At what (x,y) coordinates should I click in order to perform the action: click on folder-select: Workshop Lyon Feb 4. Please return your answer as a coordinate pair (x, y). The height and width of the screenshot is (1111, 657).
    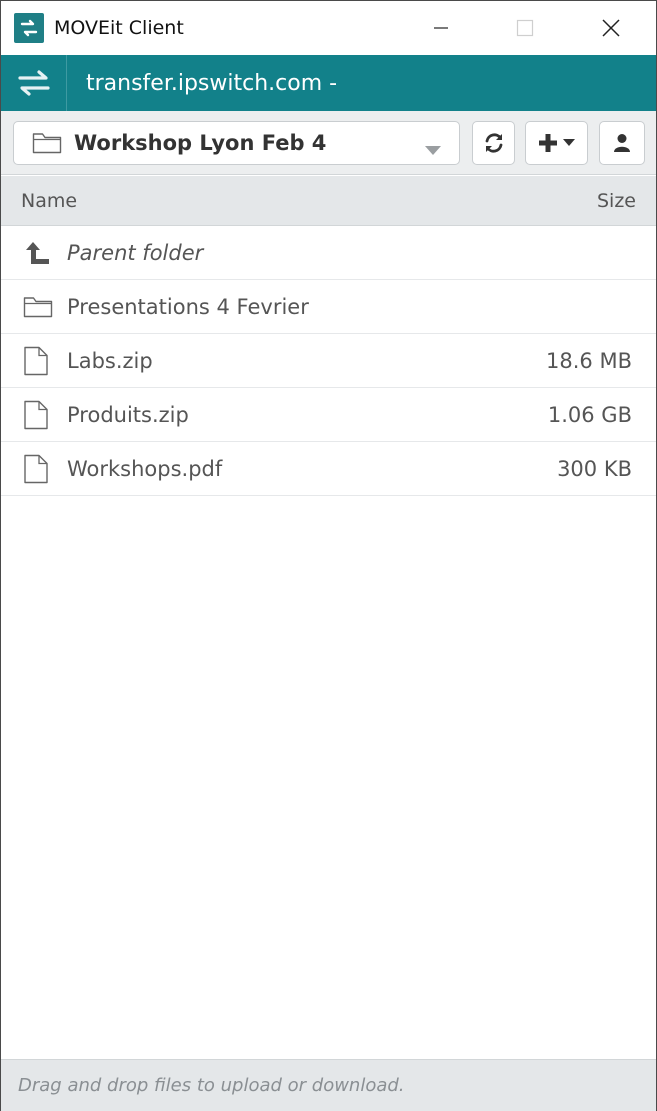
    Looking at the image, I should click on (236, 143).